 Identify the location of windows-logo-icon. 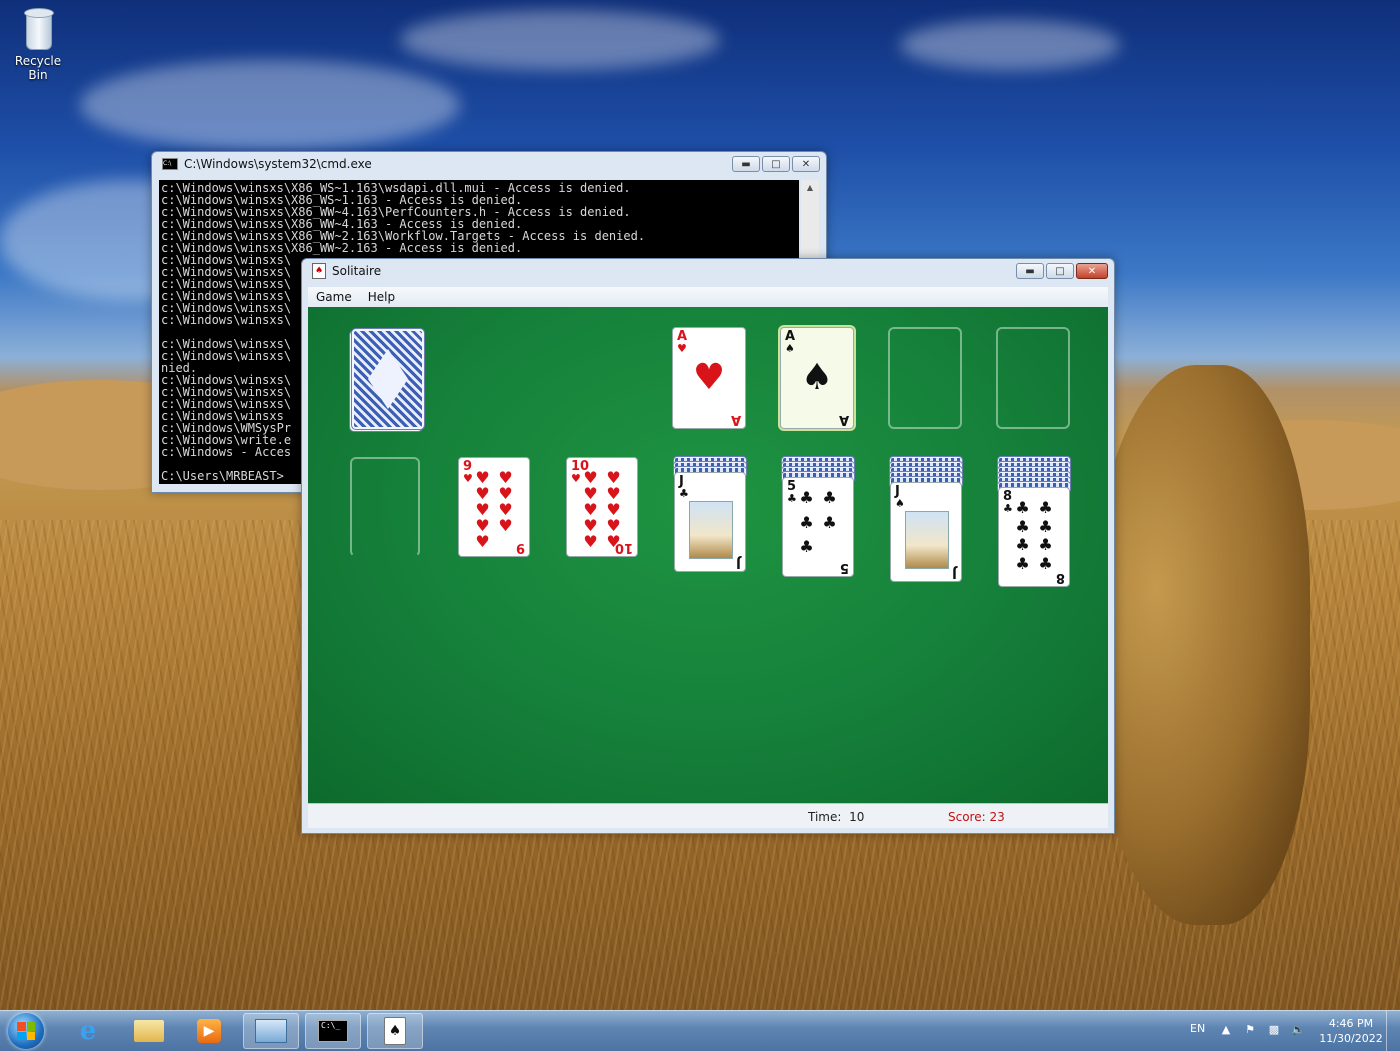
(26, 1031).